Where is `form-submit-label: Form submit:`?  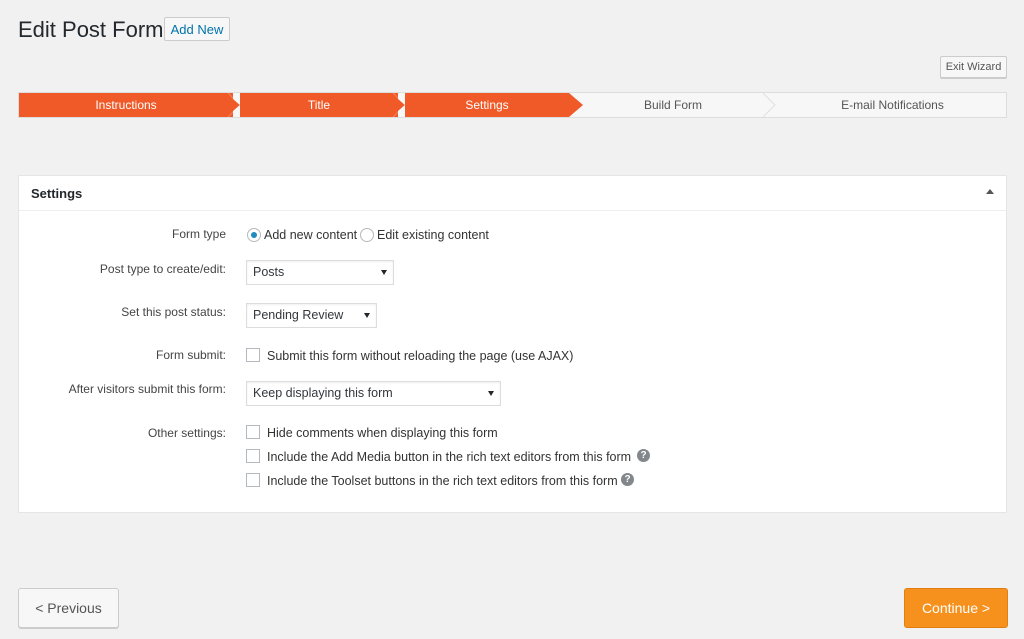 form-submit-label: Form submit: is located at coordinates (190, 355).